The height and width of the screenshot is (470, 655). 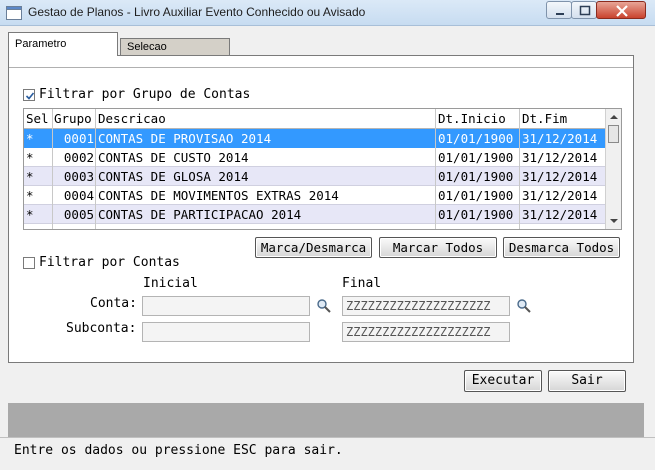 I want to click on grid-scrollbar, so click(x=613, y=169).